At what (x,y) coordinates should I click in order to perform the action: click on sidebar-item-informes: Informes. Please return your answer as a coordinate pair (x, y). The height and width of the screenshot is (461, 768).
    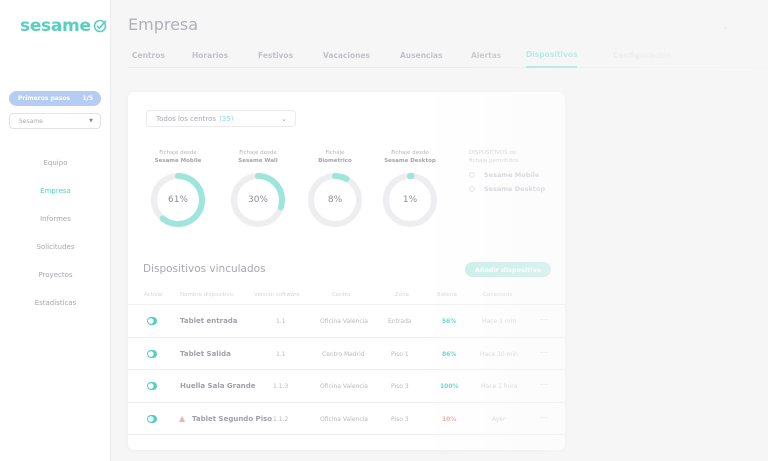
    Looking at the image, I should click on (55, 219).